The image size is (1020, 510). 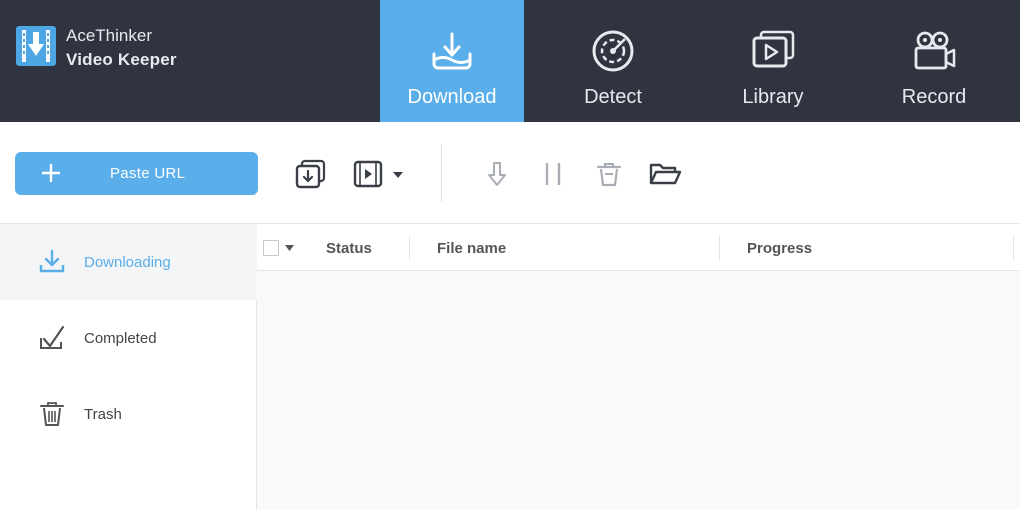 I want to click on sidebar-item-trash: Trash, so click(x=128, y=414).